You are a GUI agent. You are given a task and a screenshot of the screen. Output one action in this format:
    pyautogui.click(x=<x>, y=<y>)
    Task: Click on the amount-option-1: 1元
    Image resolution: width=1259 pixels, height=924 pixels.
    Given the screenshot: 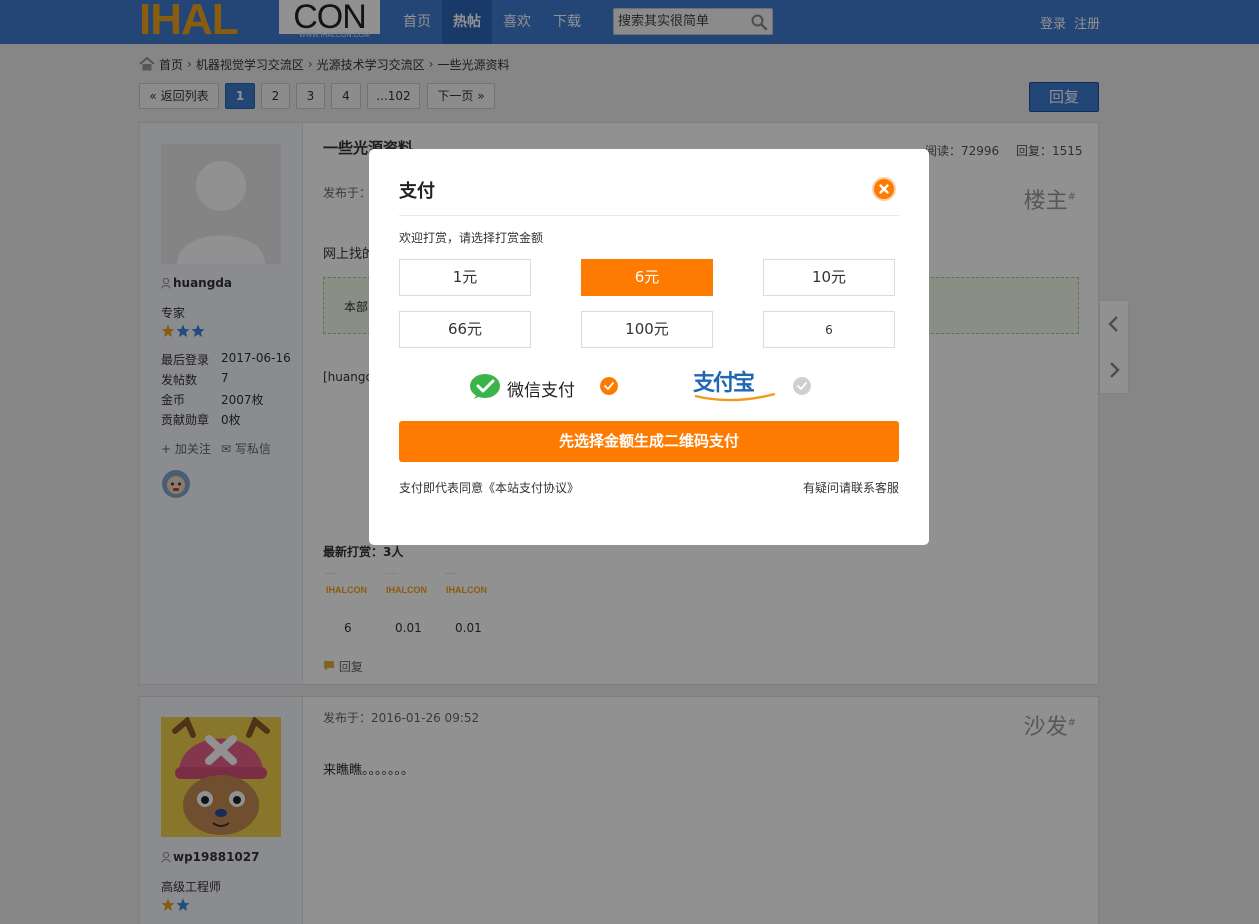 What is the action you would take?
    pyautogui.click(x=465, y=277)
    